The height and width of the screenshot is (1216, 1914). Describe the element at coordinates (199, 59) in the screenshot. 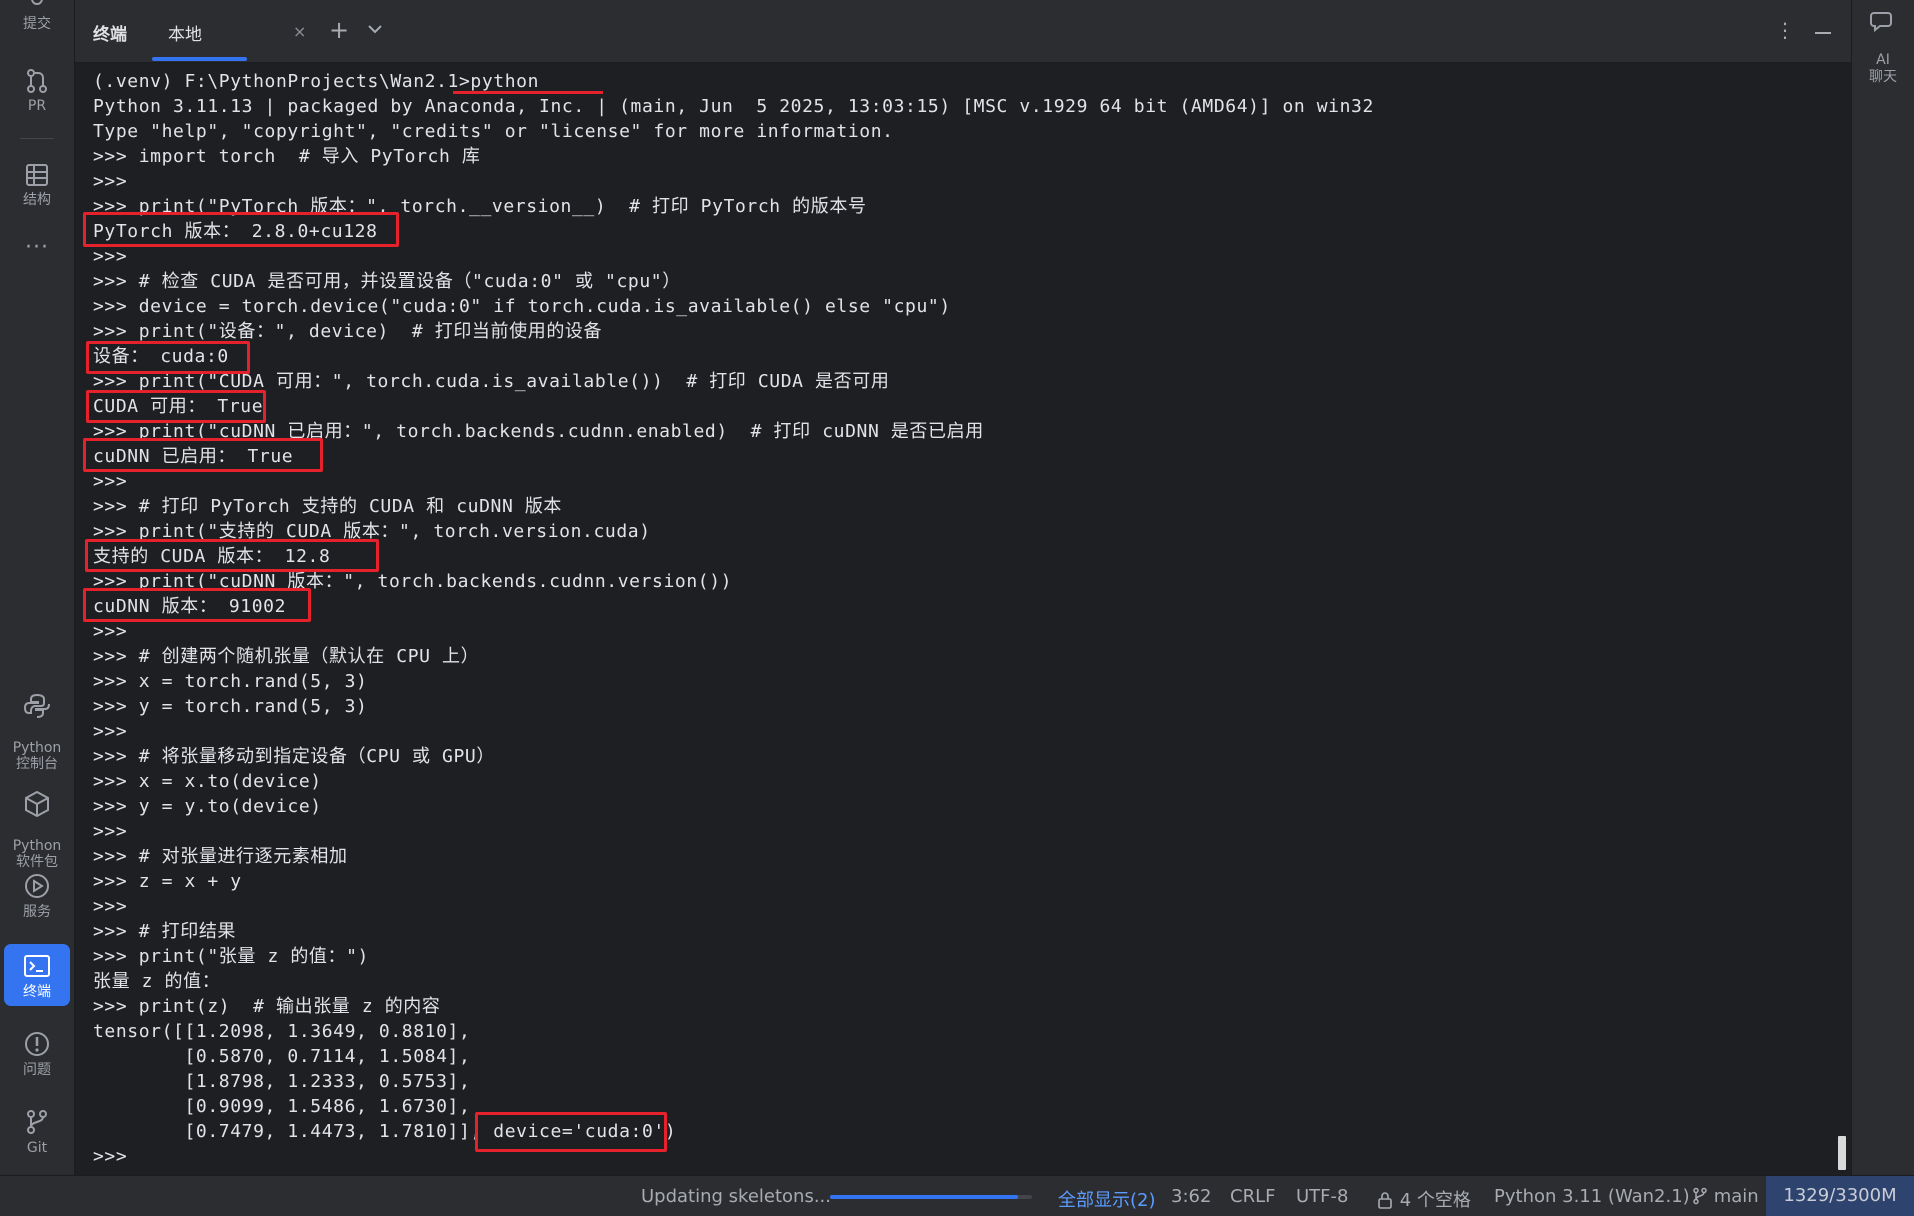

I see `active-tab-indicator` at that location.